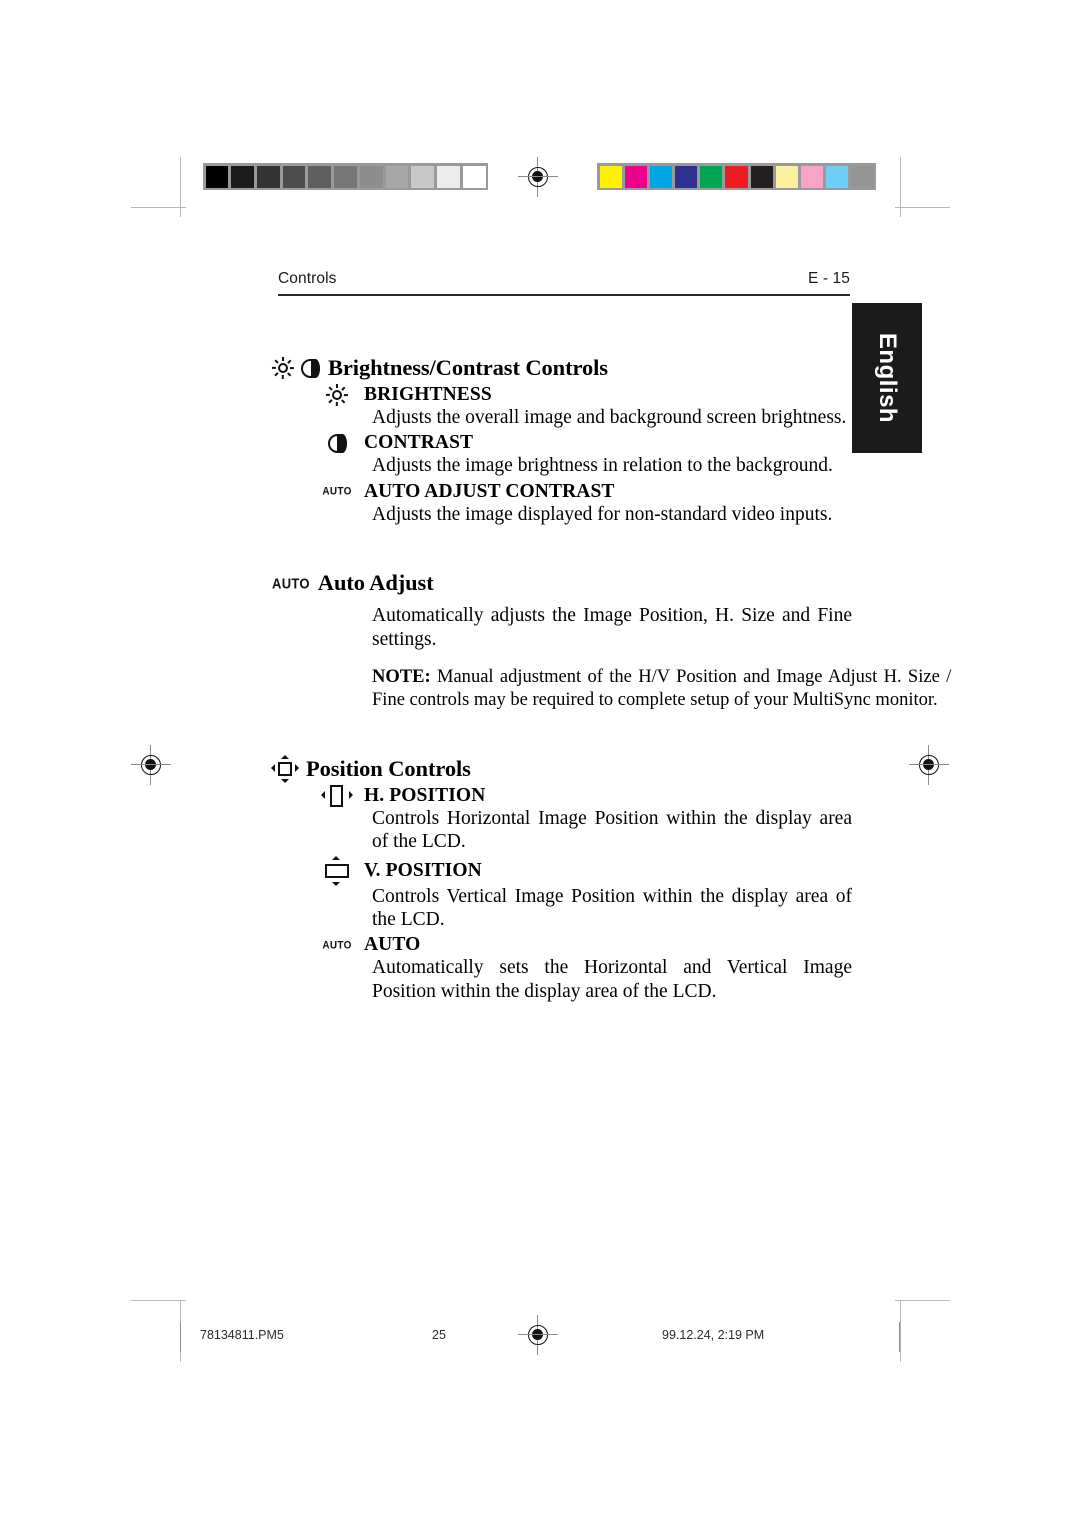 The width and height of the screenshot is (1080, 1528). Describe the element at coordinates (538, 177) in the screenshot. I see `registration-mark-top-icon` at that location.